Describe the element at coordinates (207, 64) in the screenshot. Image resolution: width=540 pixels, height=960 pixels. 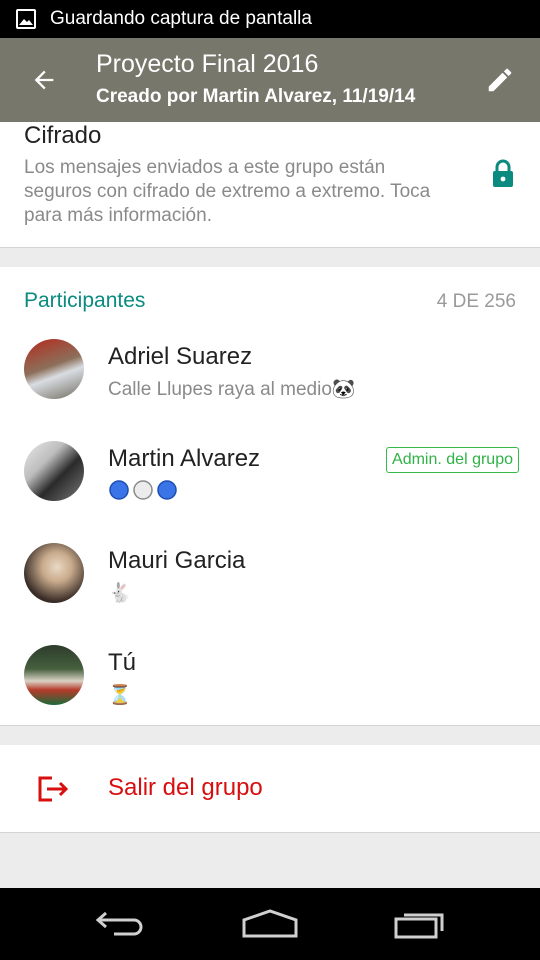
I see `group-title: Proyecto Final 2016` at that location.